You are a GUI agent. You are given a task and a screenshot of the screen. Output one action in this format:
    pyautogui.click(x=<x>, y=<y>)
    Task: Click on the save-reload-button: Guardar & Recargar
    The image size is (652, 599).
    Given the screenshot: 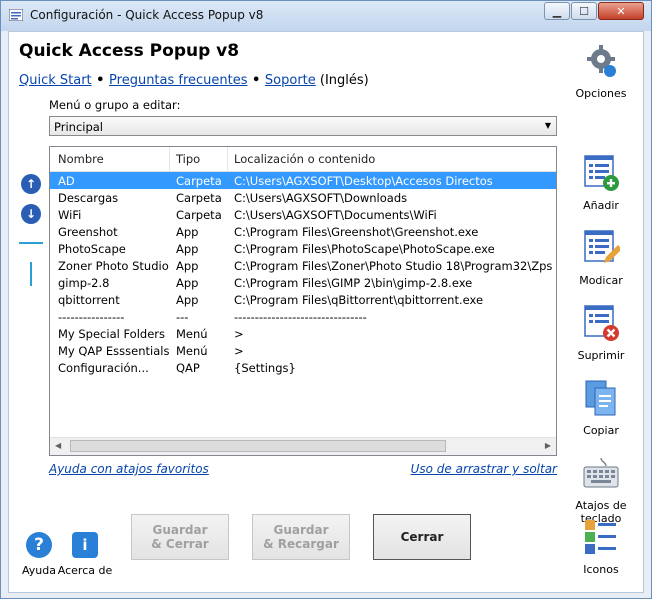 What is the action you would take?
    pyautogui.click(x=301, y=537)
    